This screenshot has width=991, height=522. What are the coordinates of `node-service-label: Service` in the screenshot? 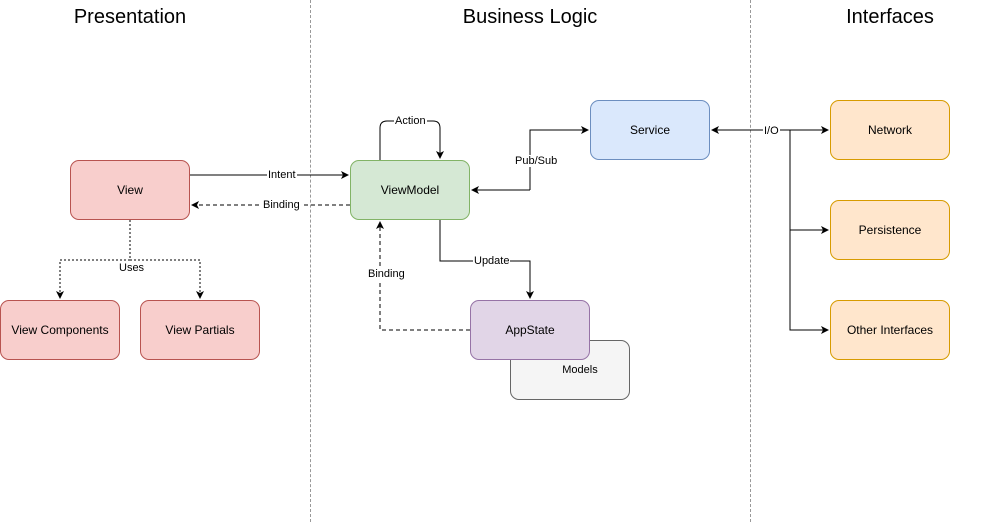 It's located at (649, 130).